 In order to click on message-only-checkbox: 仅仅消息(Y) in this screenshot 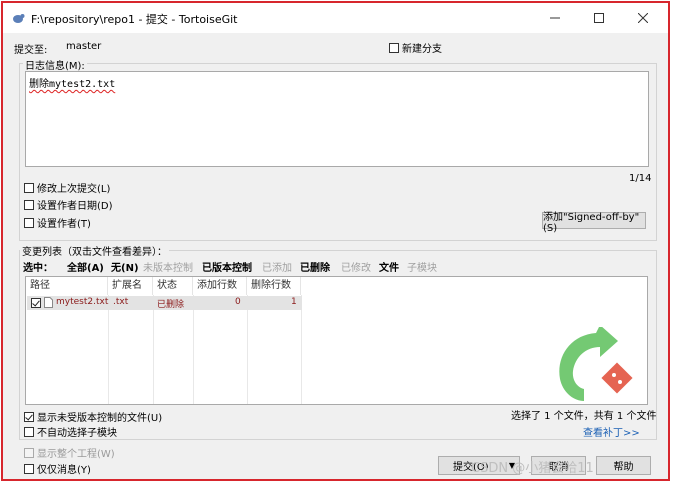, I will do `click(57, 468)`.